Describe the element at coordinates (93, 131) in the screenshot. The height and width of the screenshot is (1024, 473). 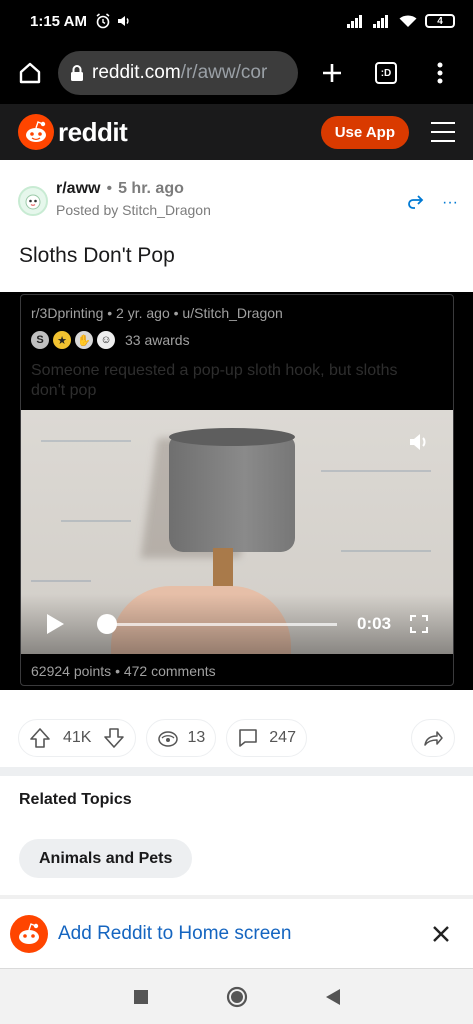
I see `reddit-wordmark: reddit` at that location.